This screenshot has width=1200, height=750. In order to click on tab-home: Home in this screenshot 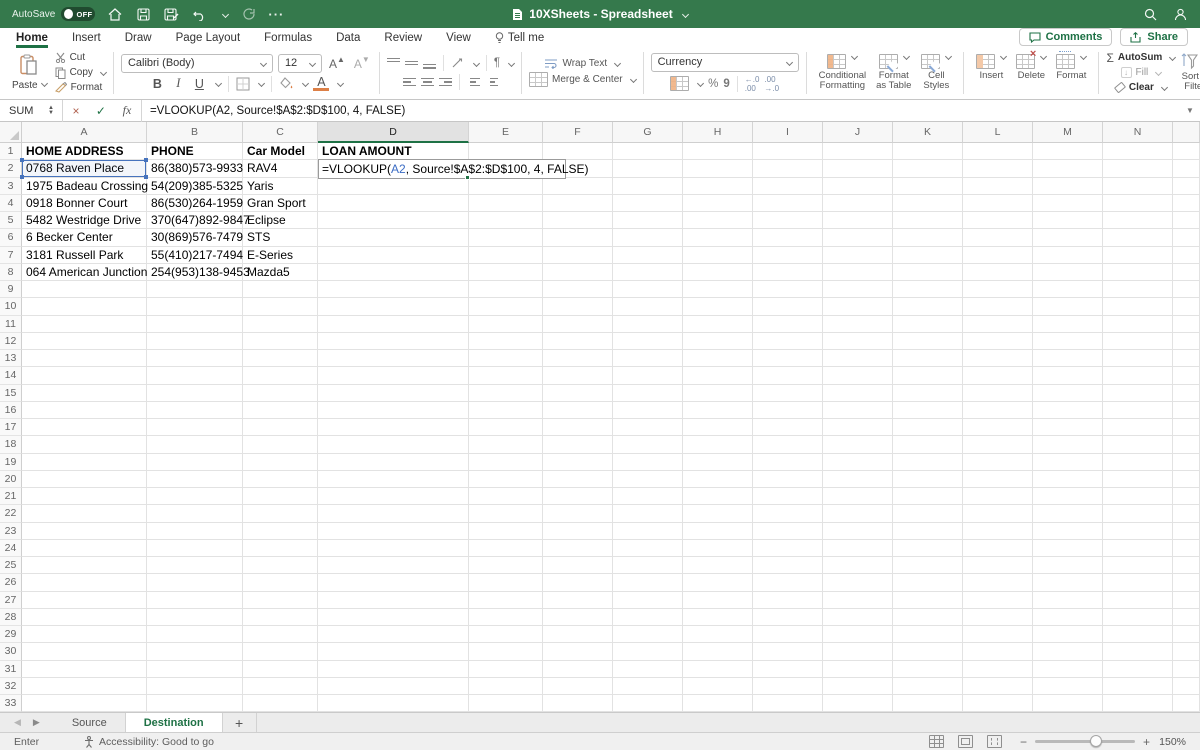, I will do `click(32, 40)`.